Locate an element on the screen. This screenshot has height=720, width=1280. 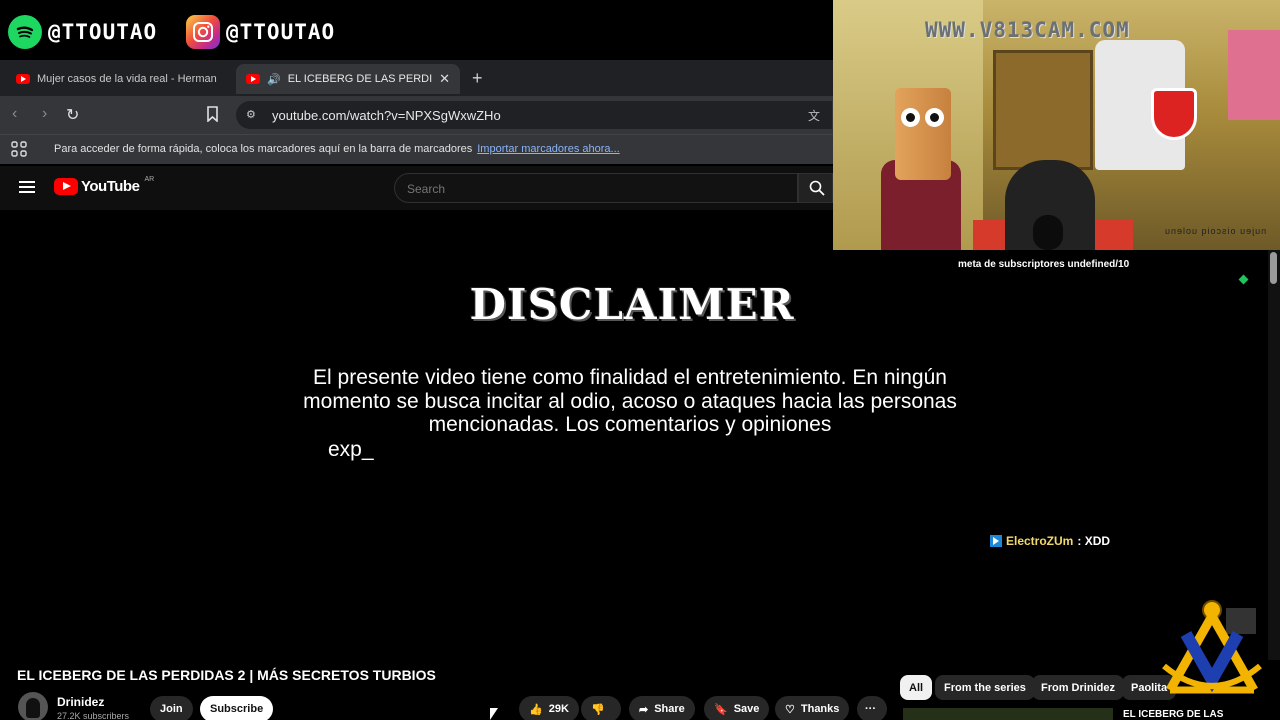
spotify-icon is located at coordinates (25, 32).